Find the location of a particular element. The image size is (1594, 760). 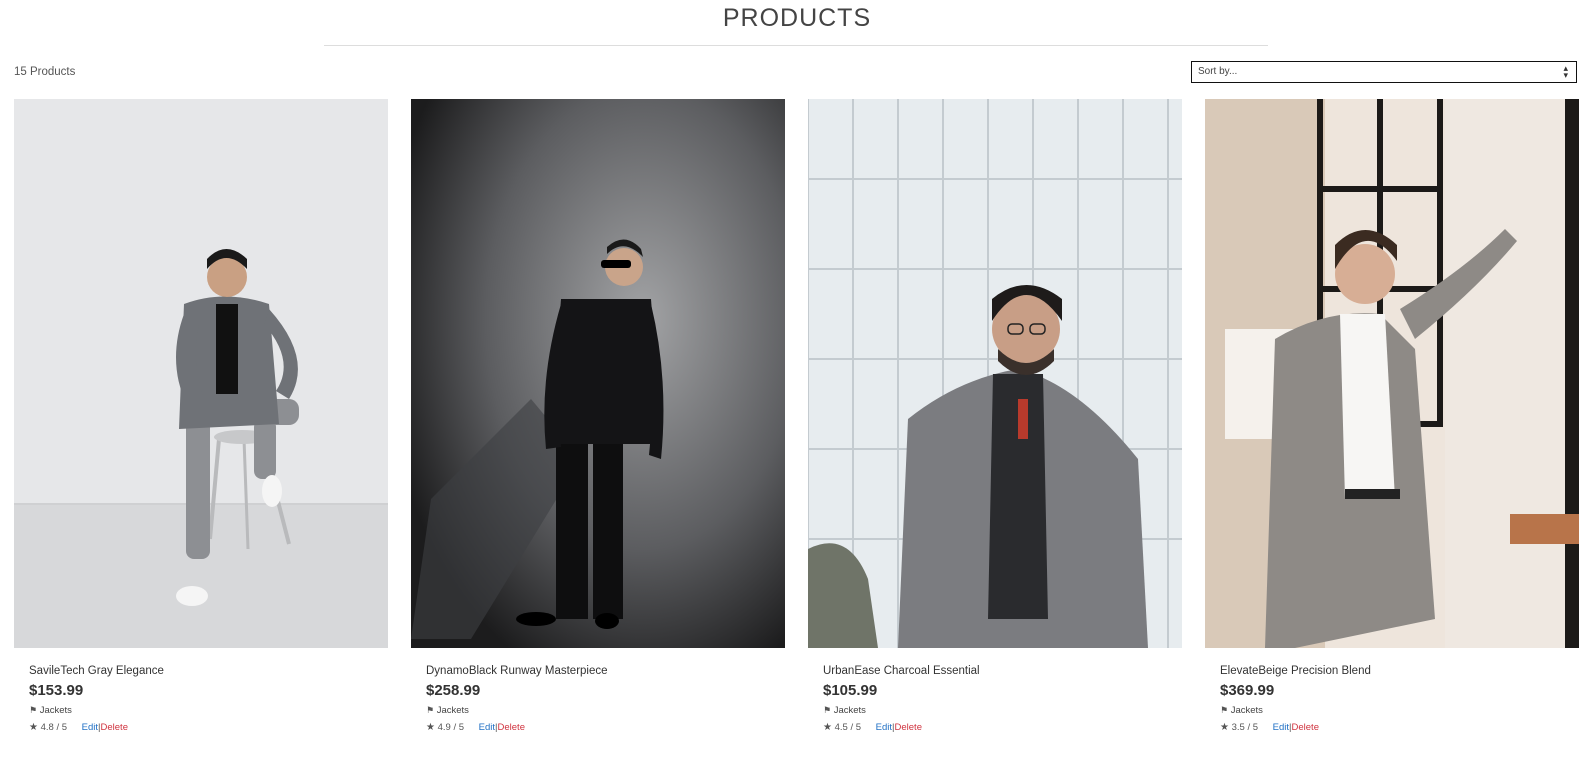

product-meta: ★ 4.9 / 5 Edit|Delete is located at coordinates (605, 727).